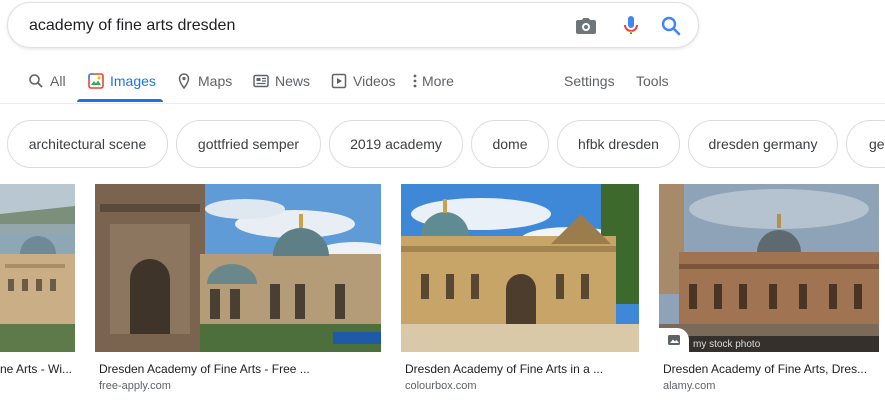 This screenshot has width=885, height=404. I want to click on chip-label: architectural scene, so click(87, 144).